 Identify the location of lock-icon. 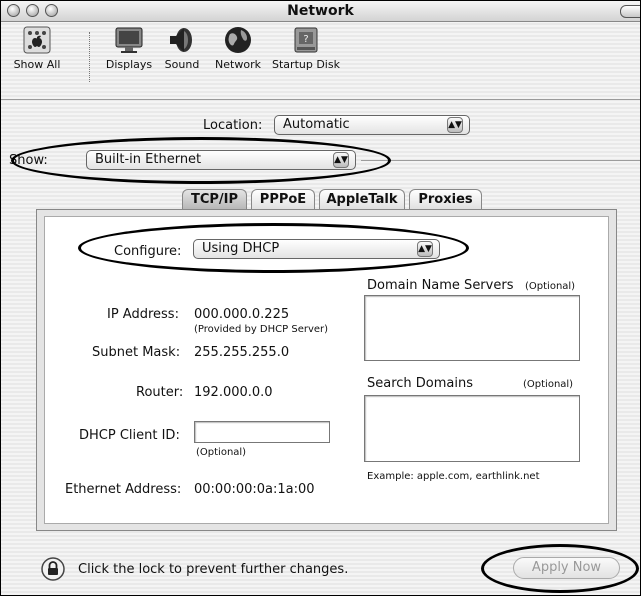
(53, 569).